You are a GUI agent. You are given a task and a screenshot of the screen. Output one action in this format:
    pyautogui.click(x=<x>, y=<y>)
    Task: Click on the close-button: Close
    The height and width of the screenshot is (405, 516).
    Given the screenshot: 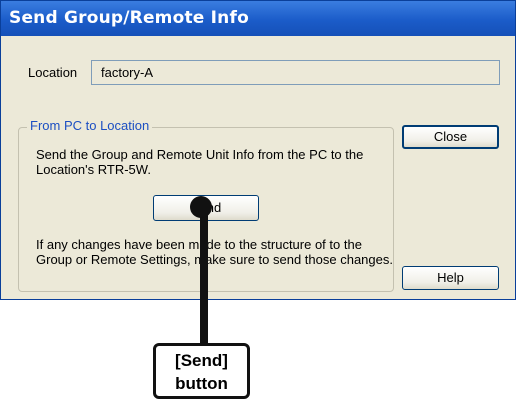 What is the action you would take?
    pyautogui.click(x=450, y=137)
    